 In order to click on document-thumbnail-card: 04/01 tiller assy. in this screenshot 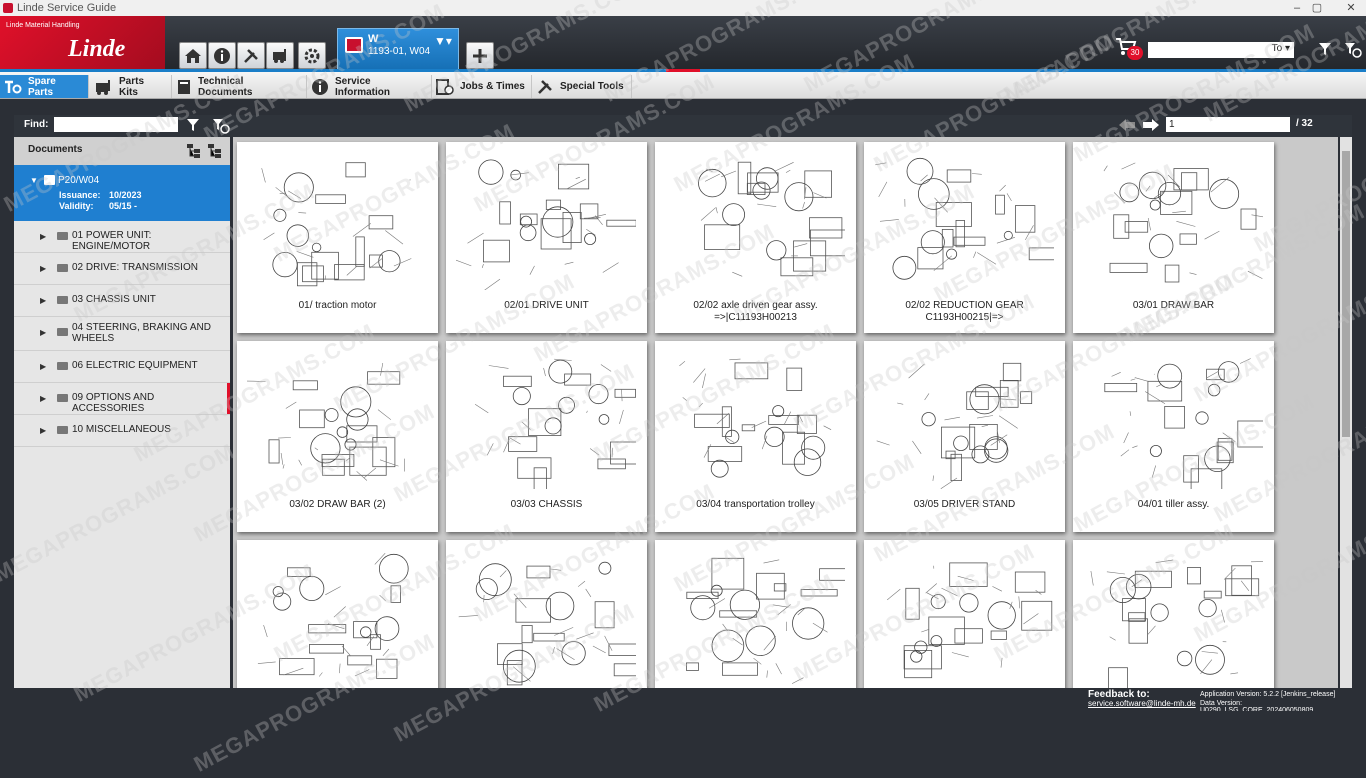, I will do `click(1173, 436)`.